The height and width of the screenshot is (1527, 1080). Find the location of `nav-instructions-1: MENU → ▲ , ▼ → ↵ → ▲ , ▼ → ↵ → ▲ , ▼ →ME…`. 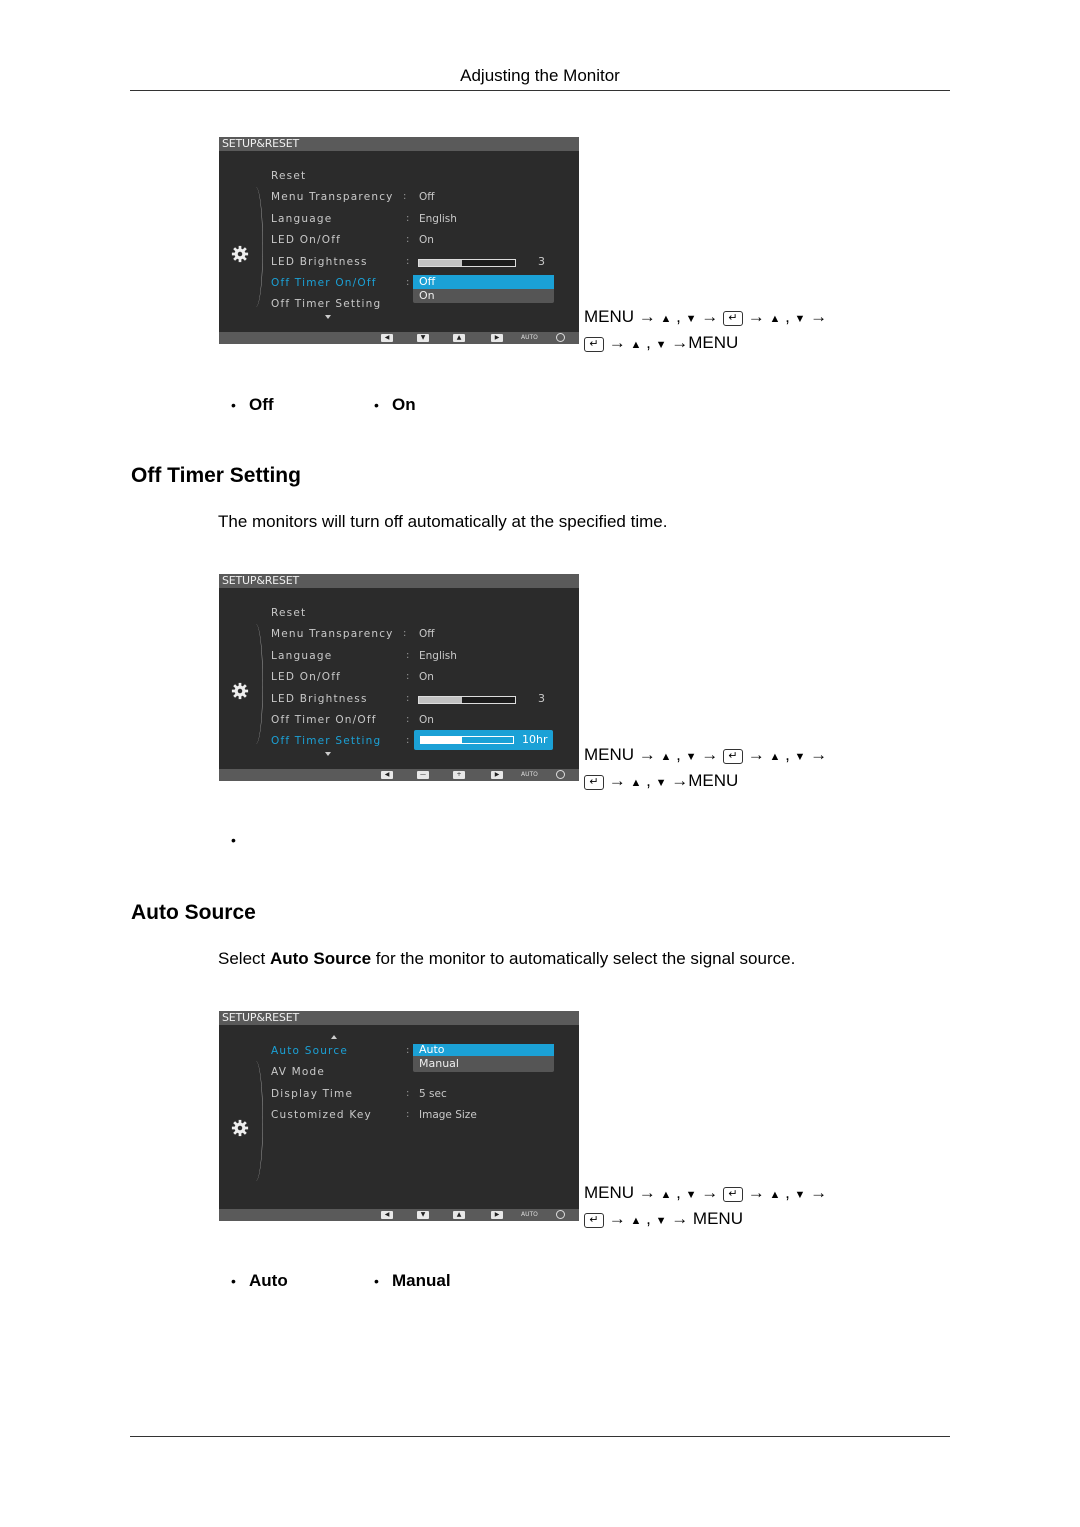

nav-instructions-1: MENU → ▲ , ▼ → ↵ → ▲ , ▼ → ↵ → ▲ , ▼ →ME… is located at coordinates (705, 331).